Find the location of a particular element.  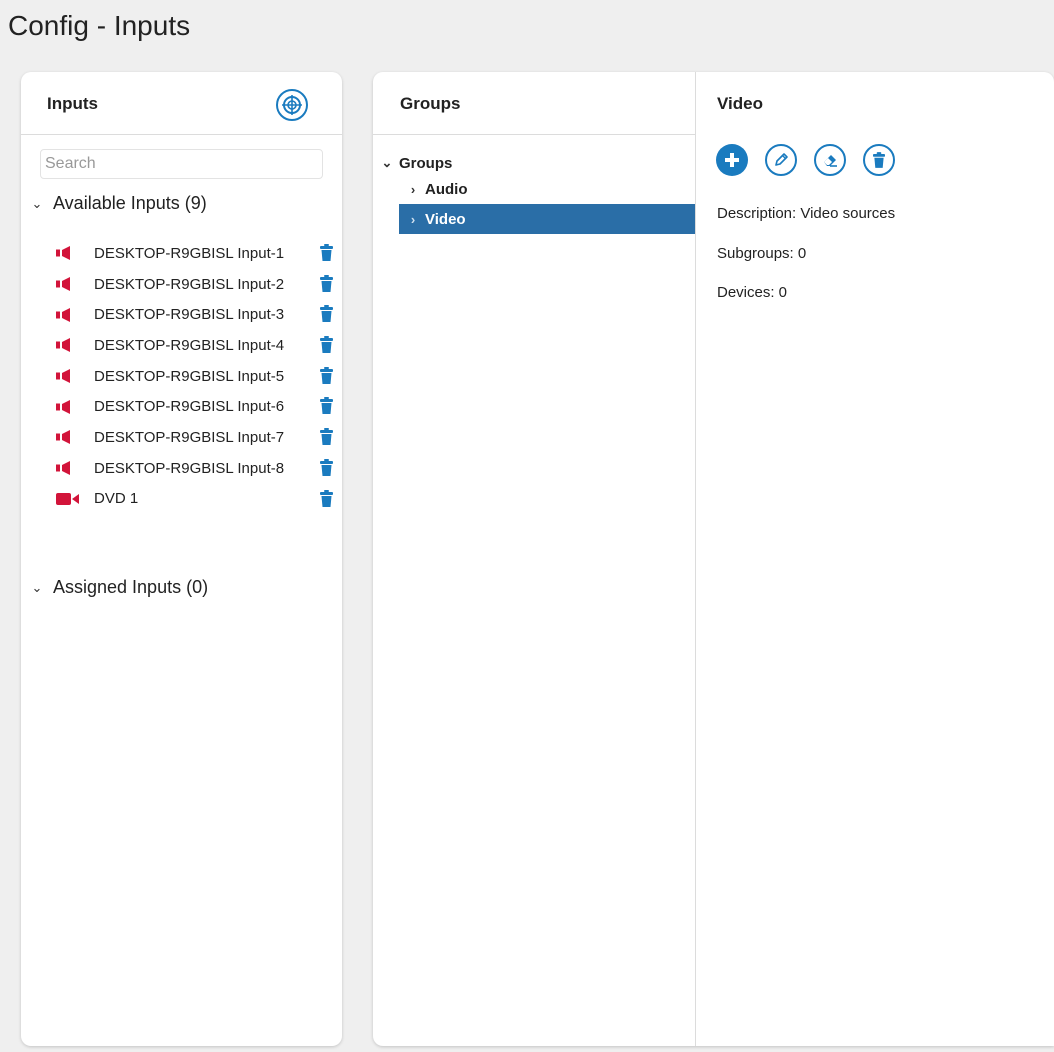

list-item: DESKTOP-R9GBISL Input-3 is located at coordinates (198, 314).